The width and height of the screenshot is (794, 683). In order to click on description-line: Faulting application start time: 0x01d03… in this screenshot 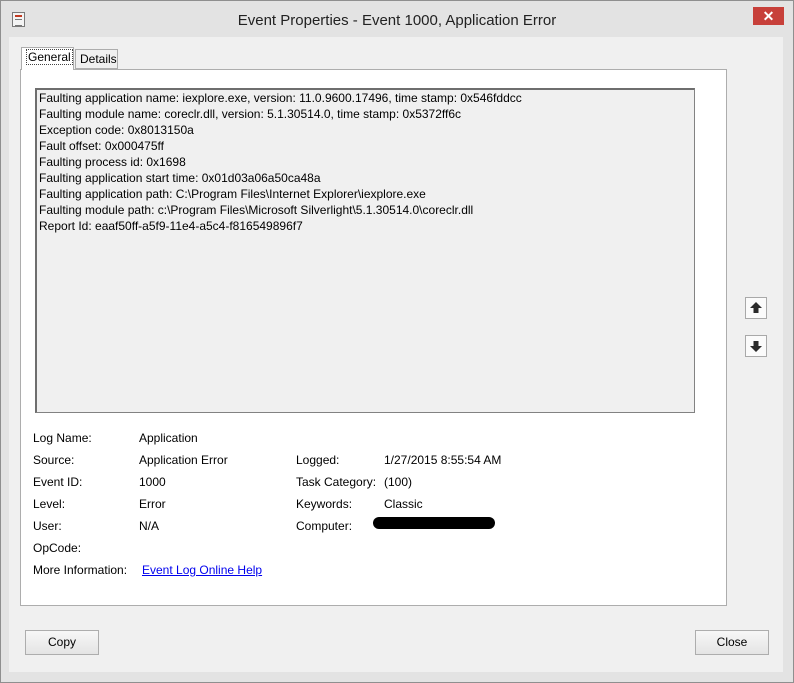, I will do `click(180, 178)`.